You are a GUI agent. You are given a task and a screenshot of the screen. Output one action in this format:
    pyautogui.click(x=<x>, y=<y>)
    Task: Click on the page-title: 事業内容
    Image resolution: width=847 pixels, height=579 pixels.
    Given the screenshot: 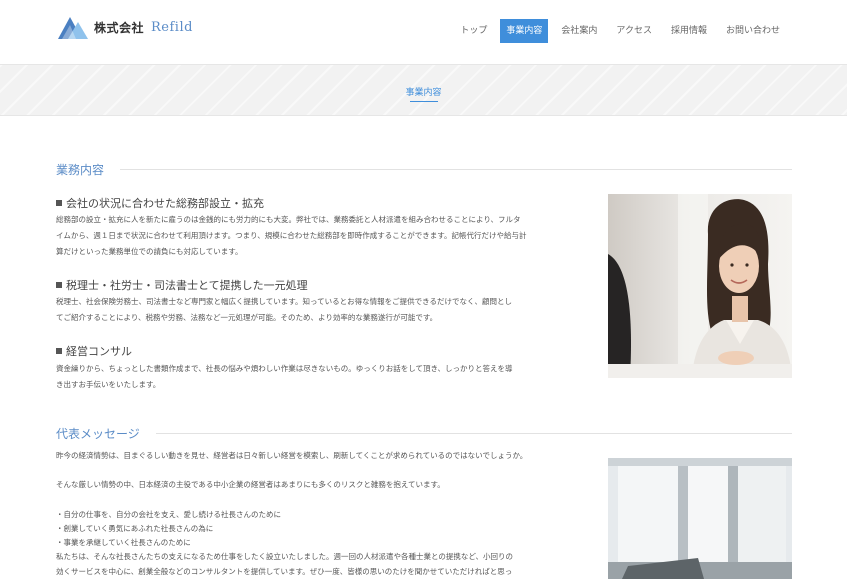 What is the action you would take?
    pyautogui.click(x=423, y=93)
    